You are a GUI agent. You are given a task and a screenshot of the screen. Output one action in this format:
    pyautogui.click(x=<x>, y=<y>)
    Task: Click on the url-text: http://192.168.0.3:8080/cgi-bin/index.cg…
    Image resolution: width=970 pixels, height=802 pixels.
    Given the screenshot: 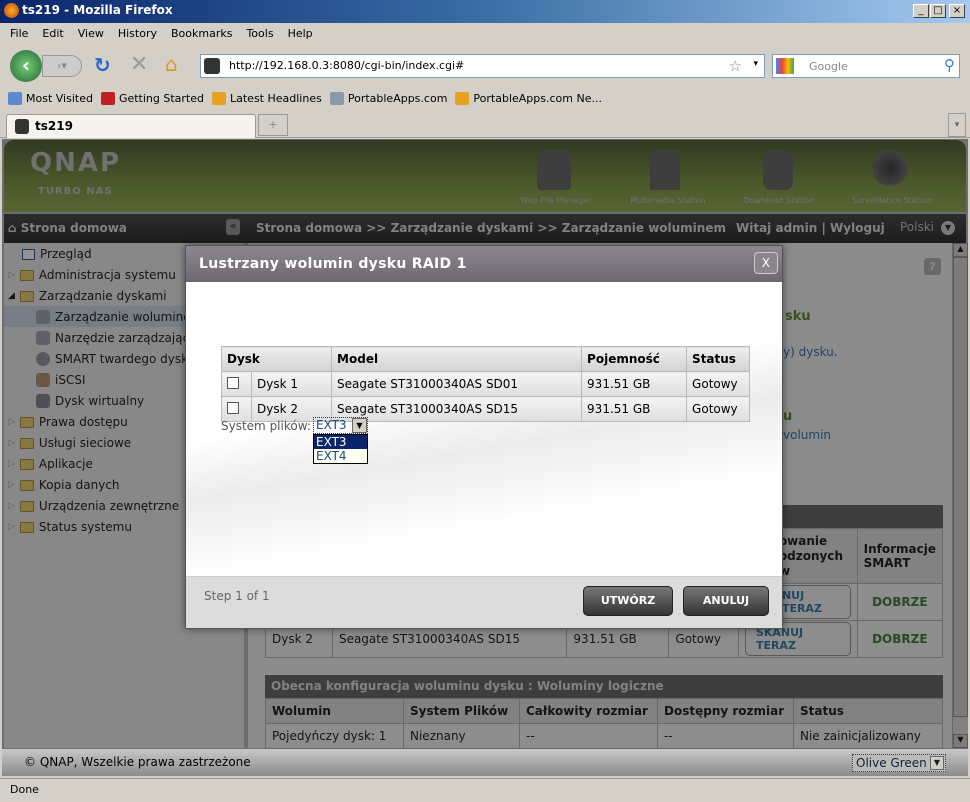 What is the action you would take?
    pyautogui.click(x=347, y=65)
    